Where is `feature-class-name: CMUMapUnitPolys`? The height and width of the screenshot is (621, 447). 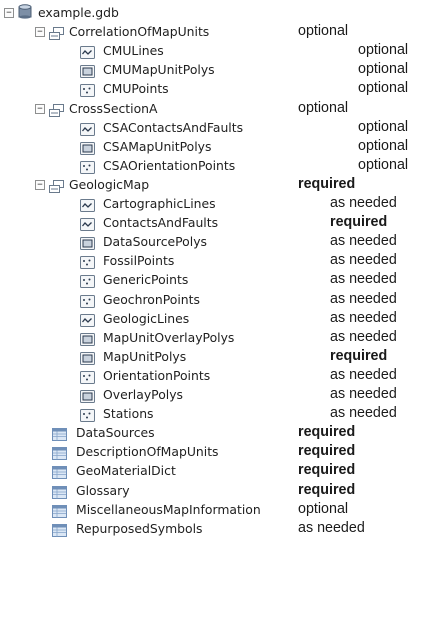 feature-class-name: CMUMapUnitPolys is located at coordinates (159, 69).